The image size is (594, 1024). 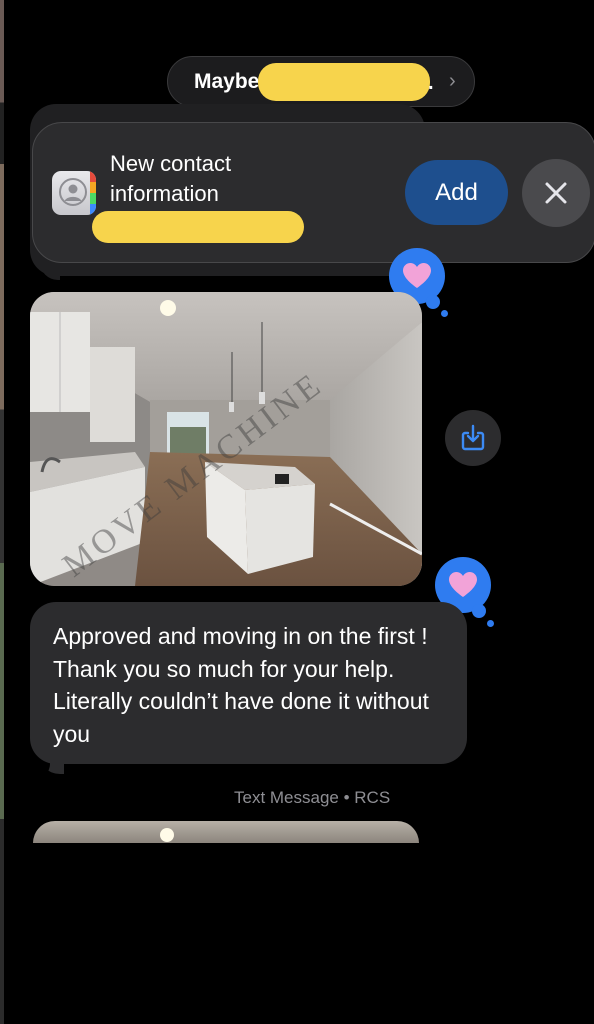 I want to click on banner-title: New contact information, so click(x=171, y=178).